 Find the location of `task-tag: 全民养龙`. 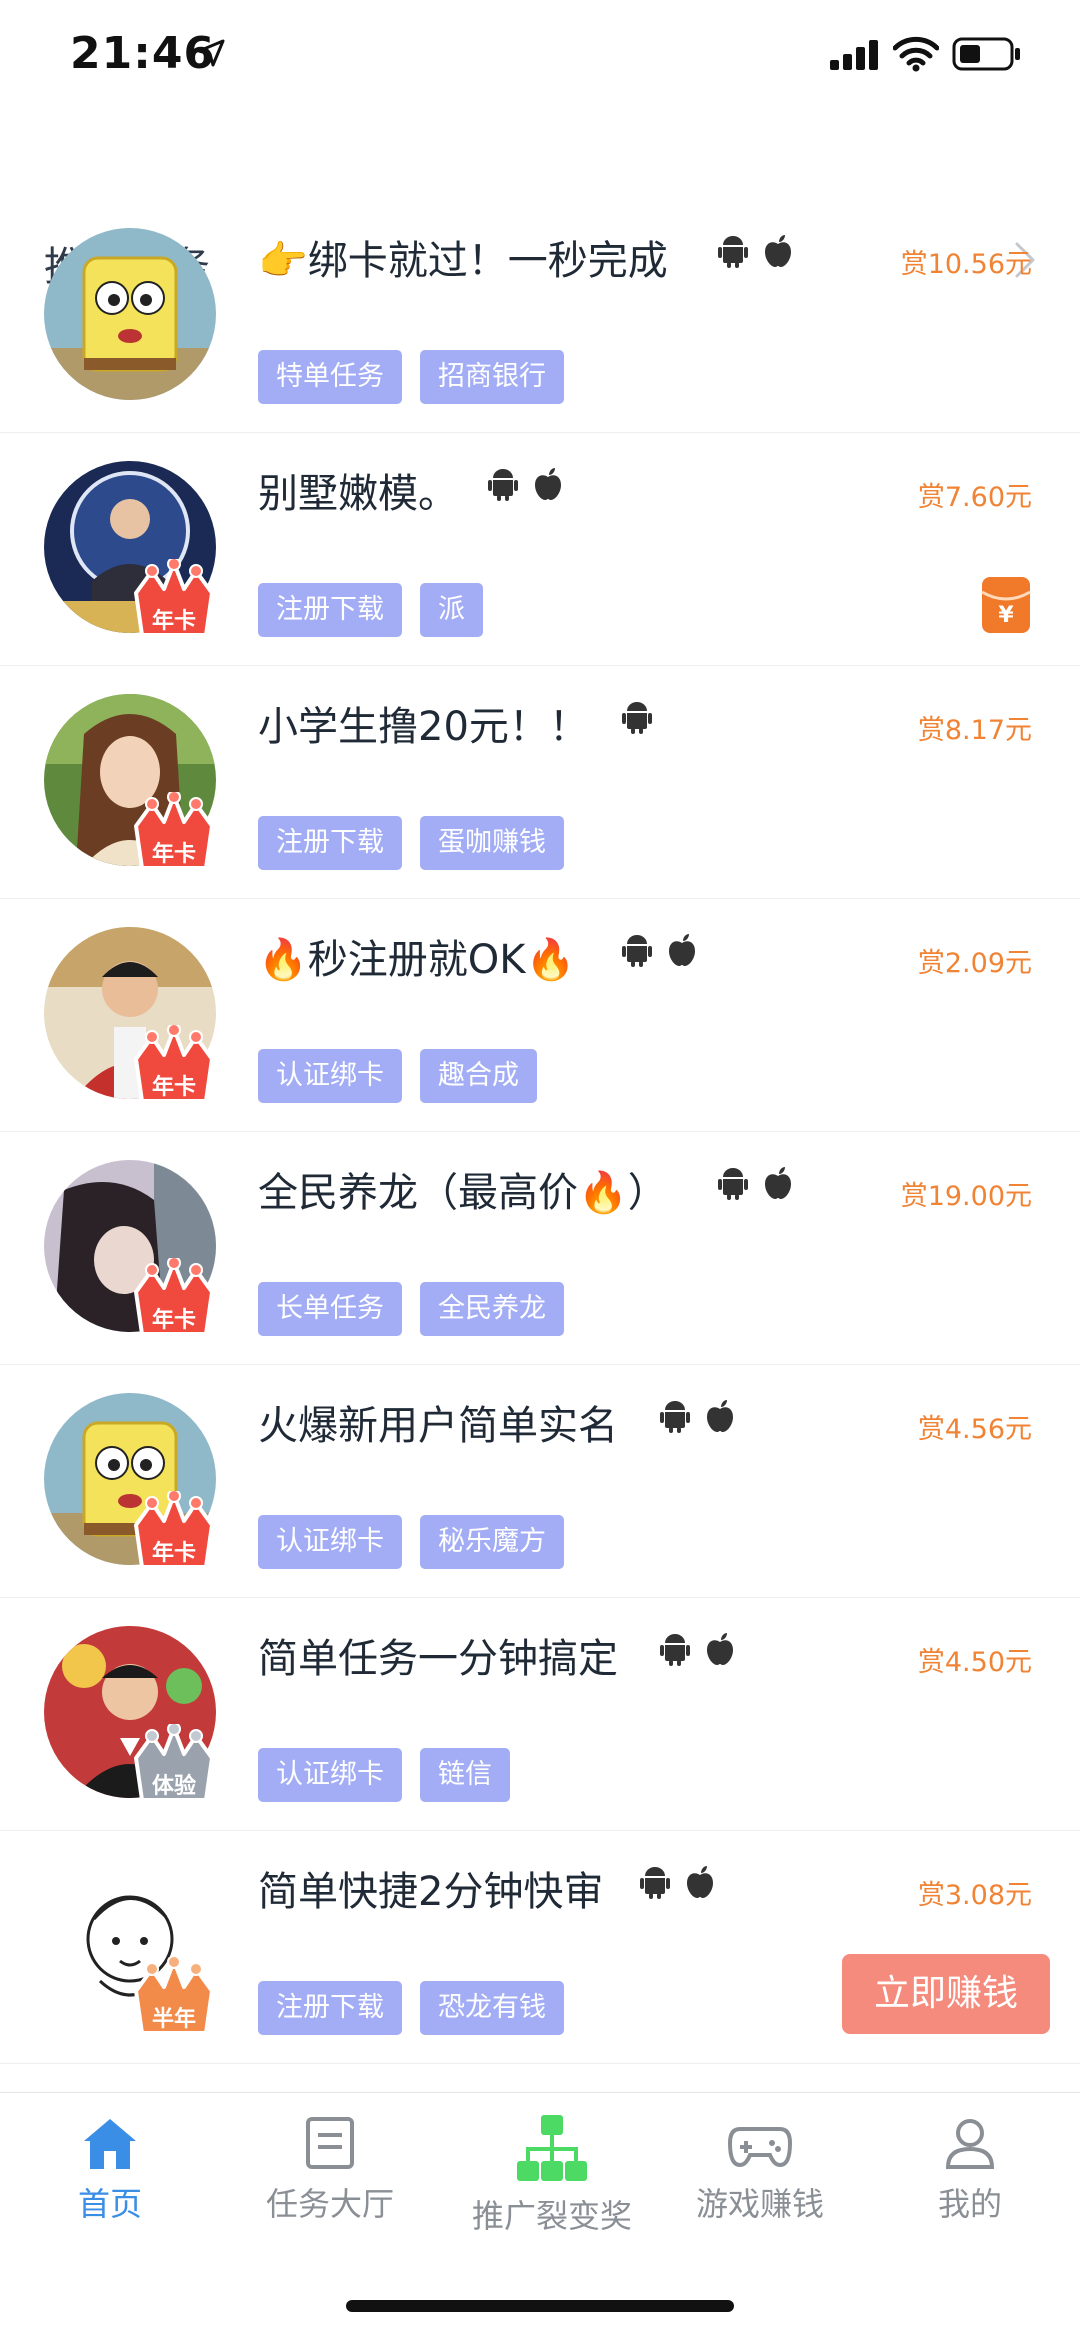

task-tag: 全民养龙 is located at coordinates (492, 1309).